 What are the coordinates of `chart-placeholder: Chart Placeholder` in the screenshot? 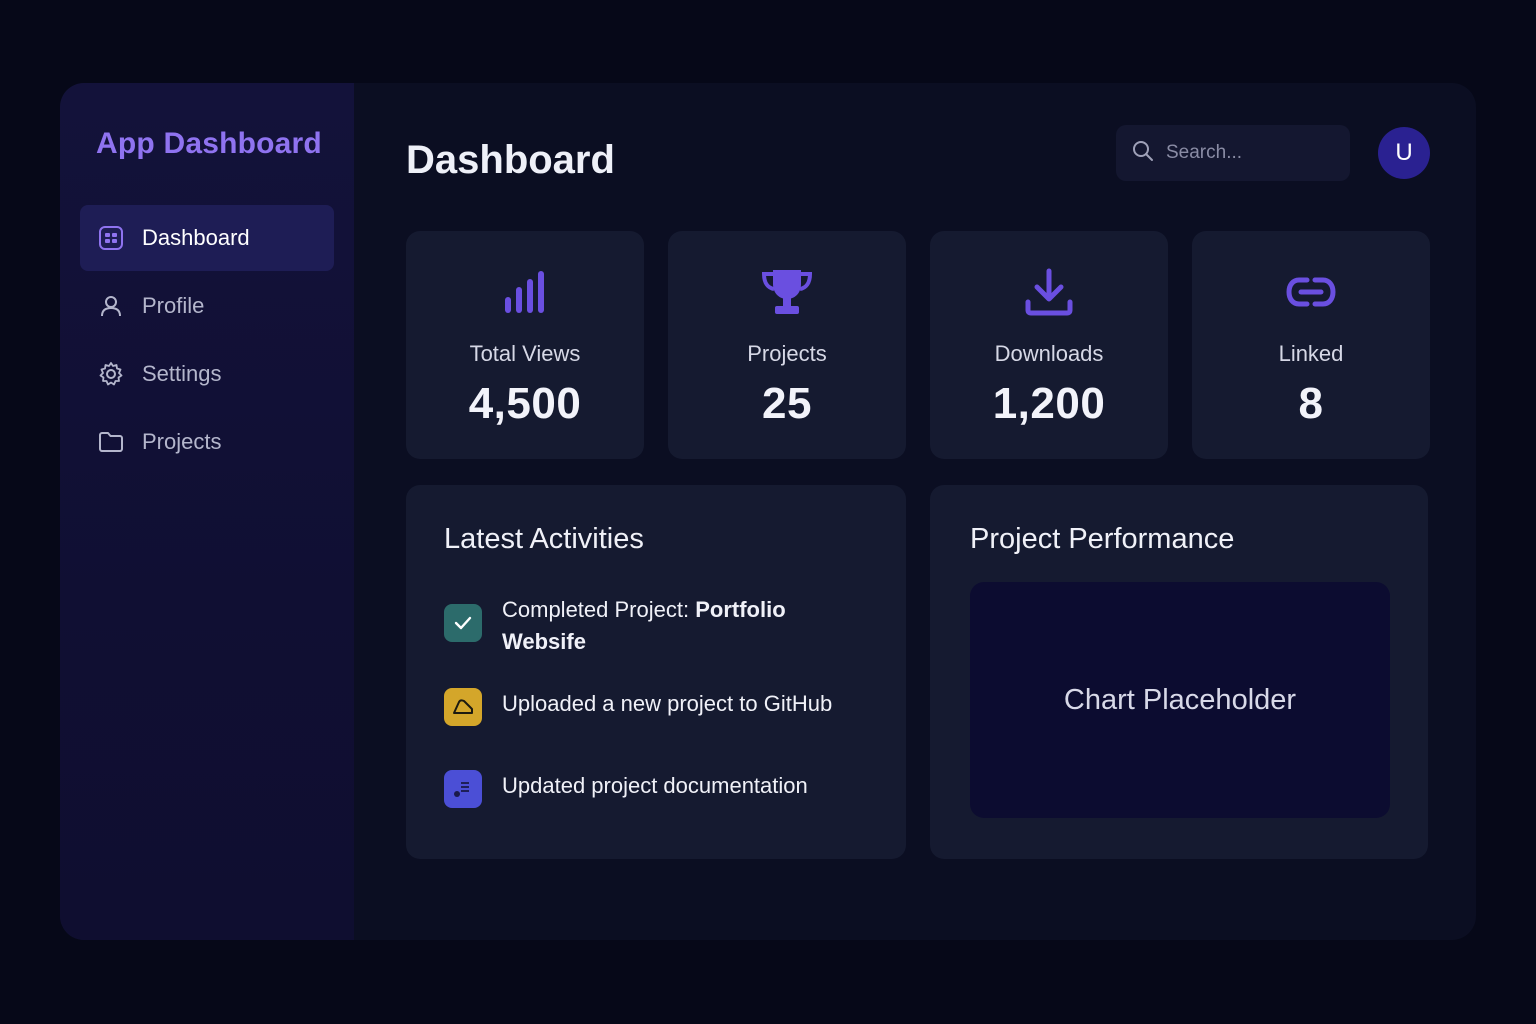 It's located at (1180, 700).